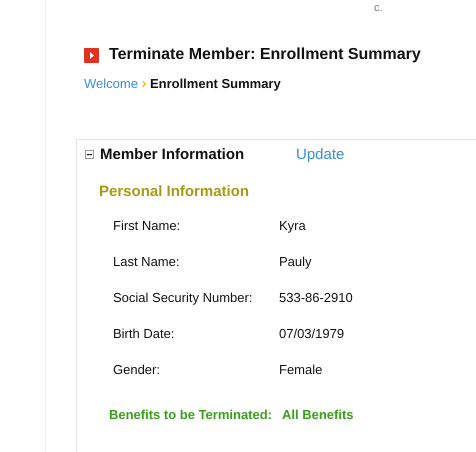 This screenshot has width=476, height=452. I want to click on field-label: Last Name:, so click(146, 261).